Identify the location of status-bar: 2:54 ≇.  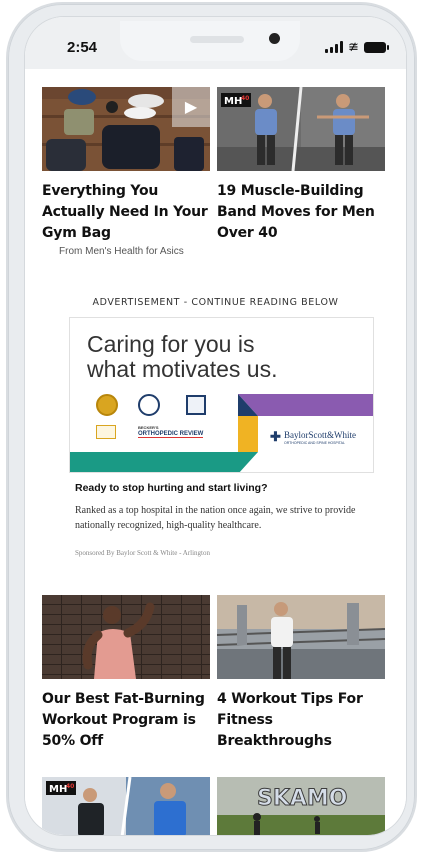
(215, 43).